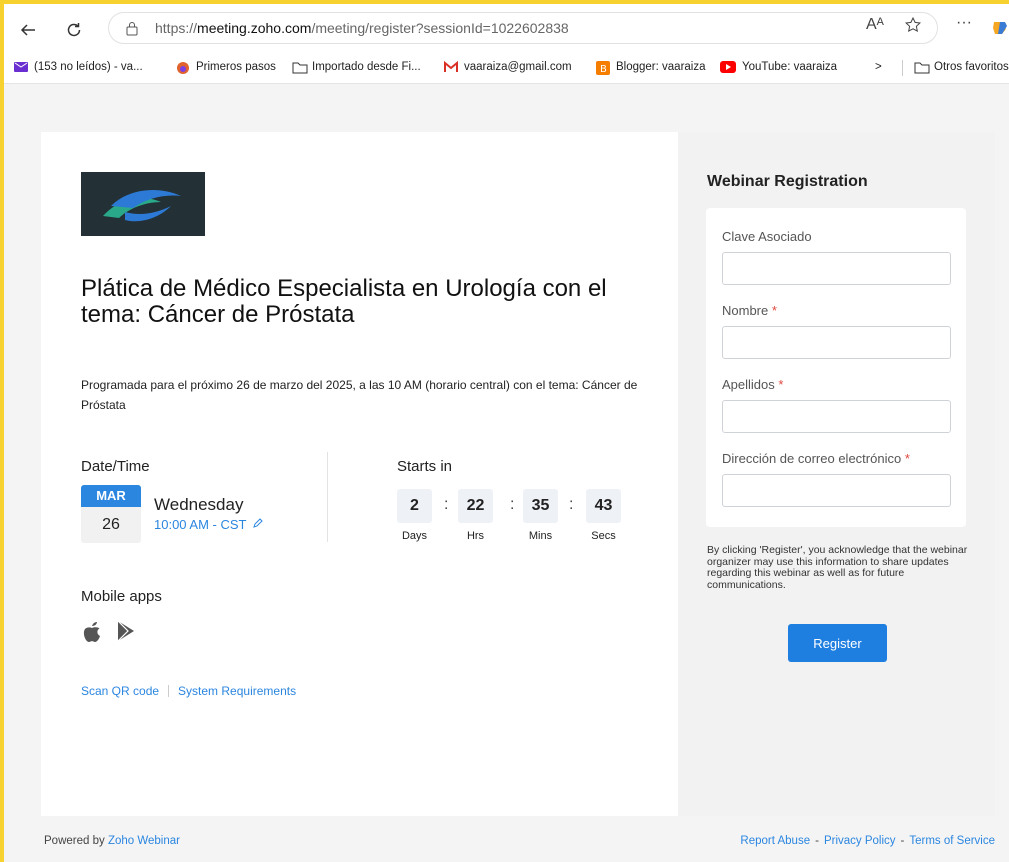 The width and height of the screenshot is (1009, 862). I want to click on date-time-label: Date/Time, so click(115, 466).